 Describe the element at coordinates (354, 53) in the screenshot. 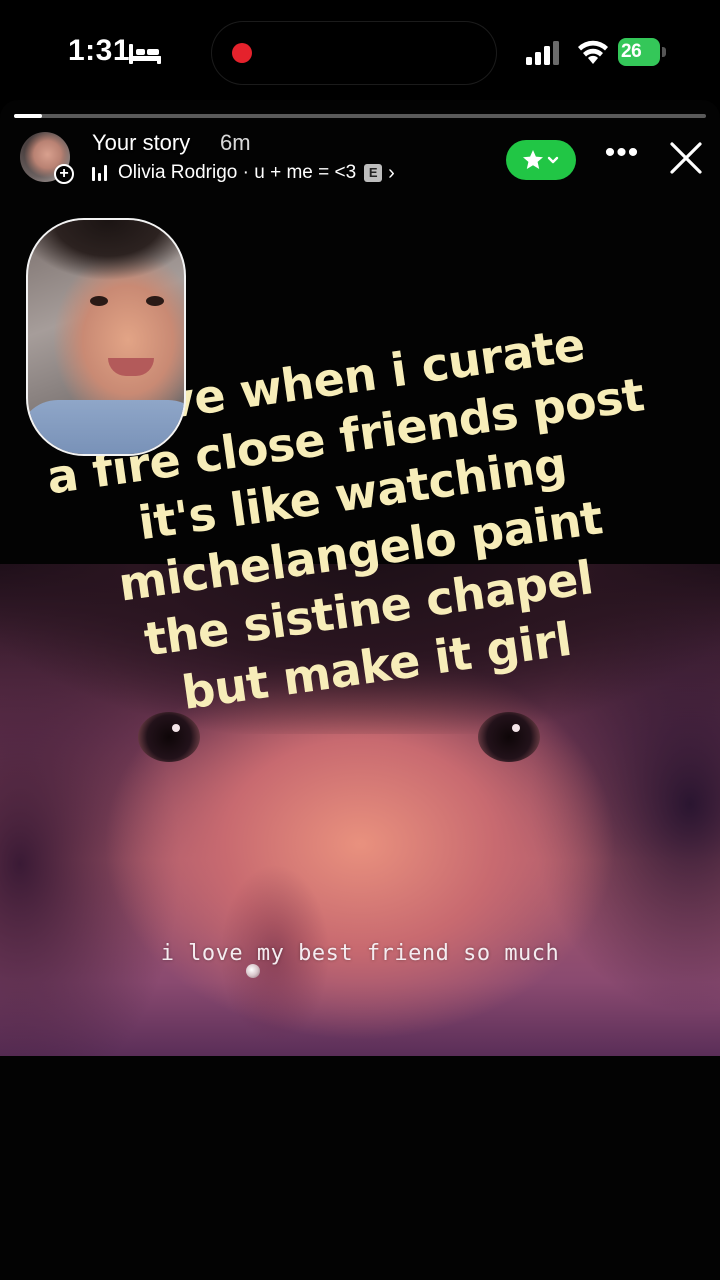

I see `dynamic-island` at that location.